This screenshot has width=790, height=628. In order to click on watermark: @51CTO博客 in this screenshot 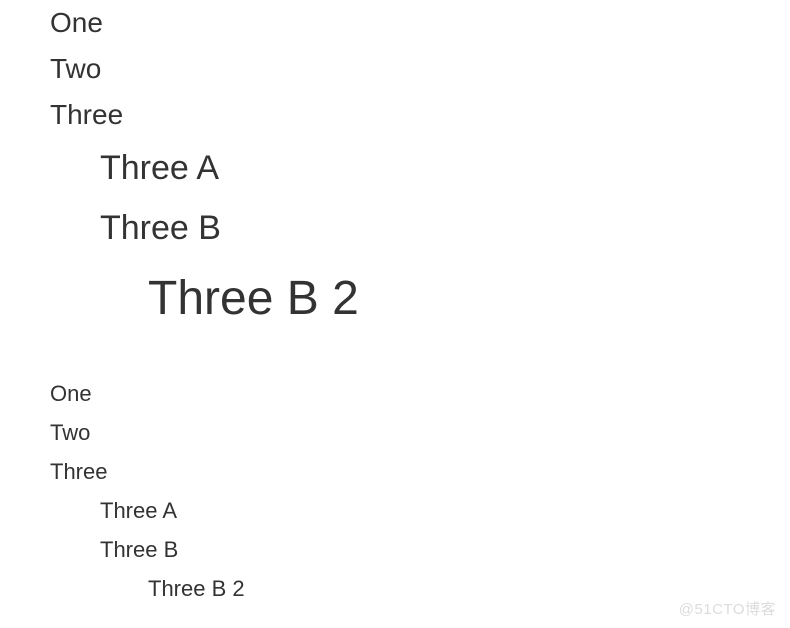, I will do `click(727, 609)`.